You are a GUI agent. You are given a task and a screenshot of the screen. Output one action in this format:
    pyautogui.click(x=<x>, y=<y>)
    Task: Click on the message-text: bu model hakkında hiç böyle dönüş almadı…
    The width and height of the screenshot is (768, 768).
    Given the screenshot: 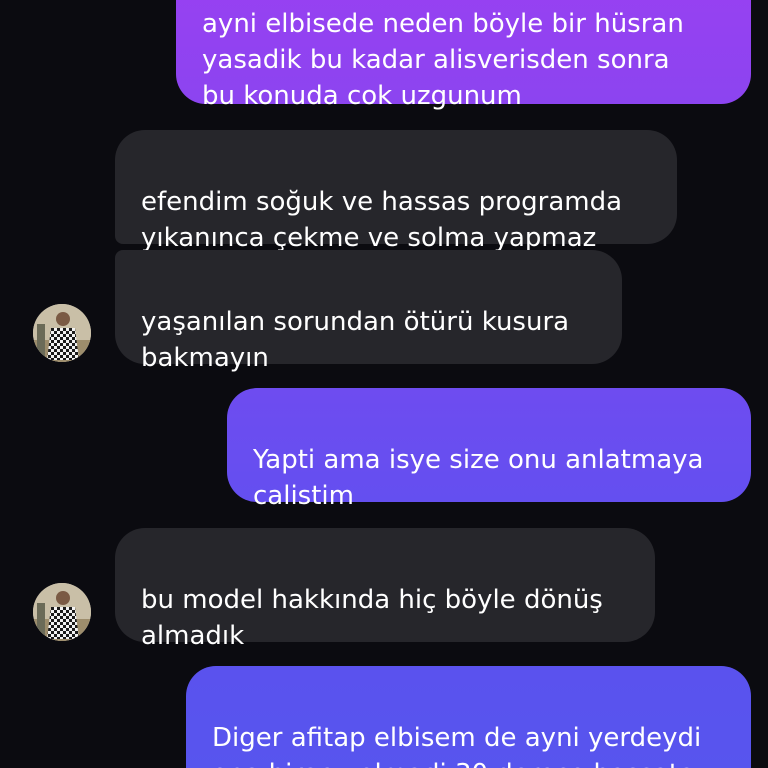 What is the action you would take?
    pyautogui.click(x=372, y=618)
    